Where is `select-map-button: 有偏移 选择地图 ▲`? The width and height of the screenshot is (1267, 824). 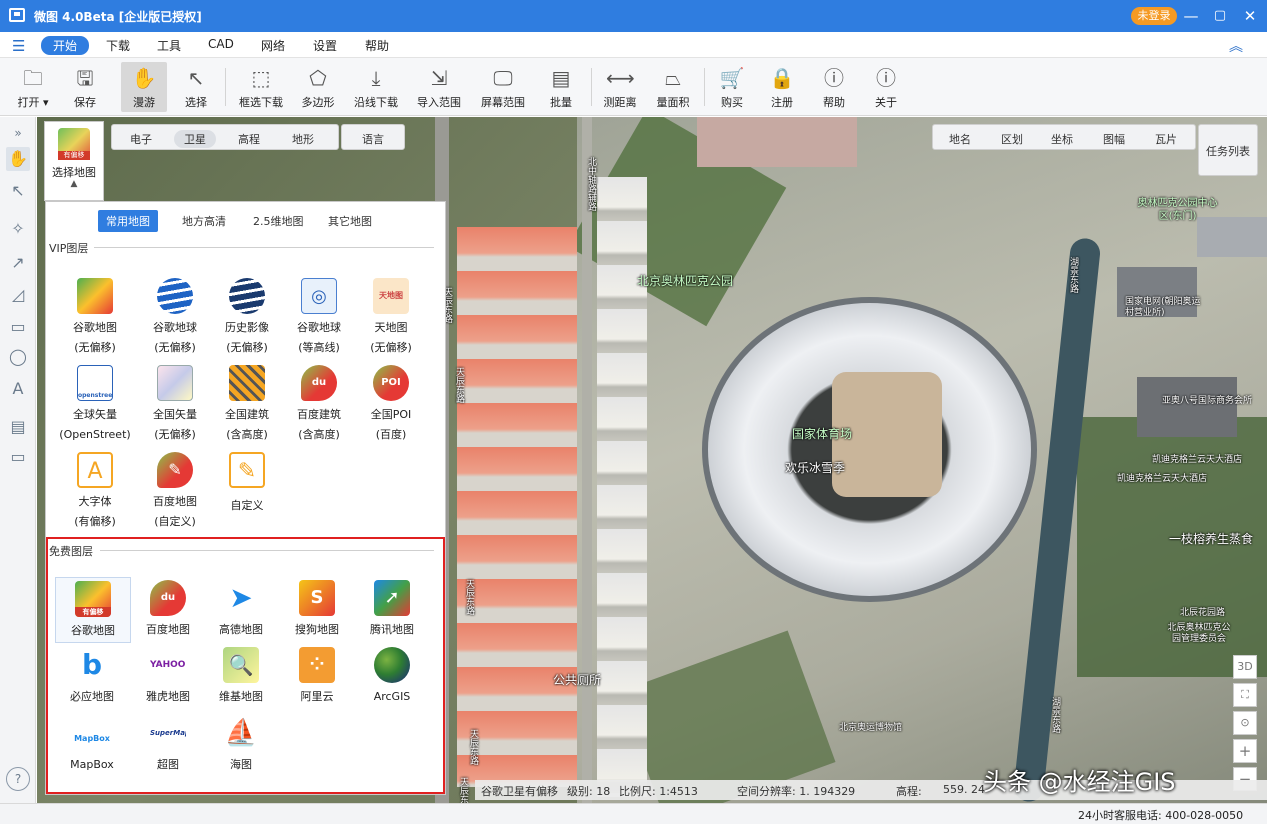 select-map-button: 有偏移 选择地图 ▲ is located at coordinates (74, 161).